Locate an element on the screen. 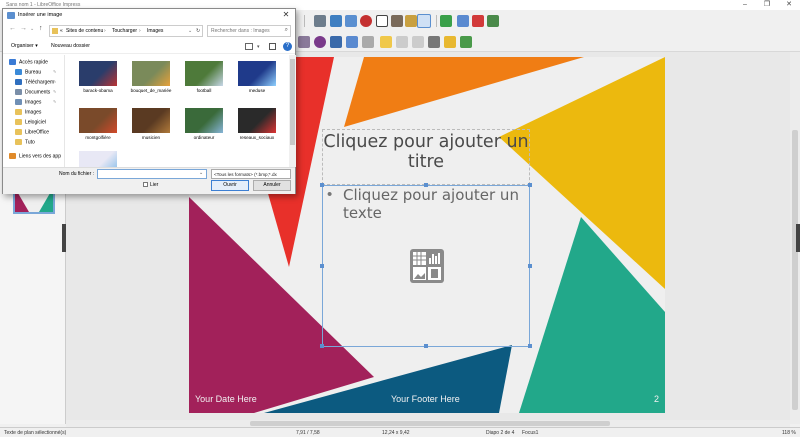  back-arrow-icon: ← is located at coordinates (12, 28).